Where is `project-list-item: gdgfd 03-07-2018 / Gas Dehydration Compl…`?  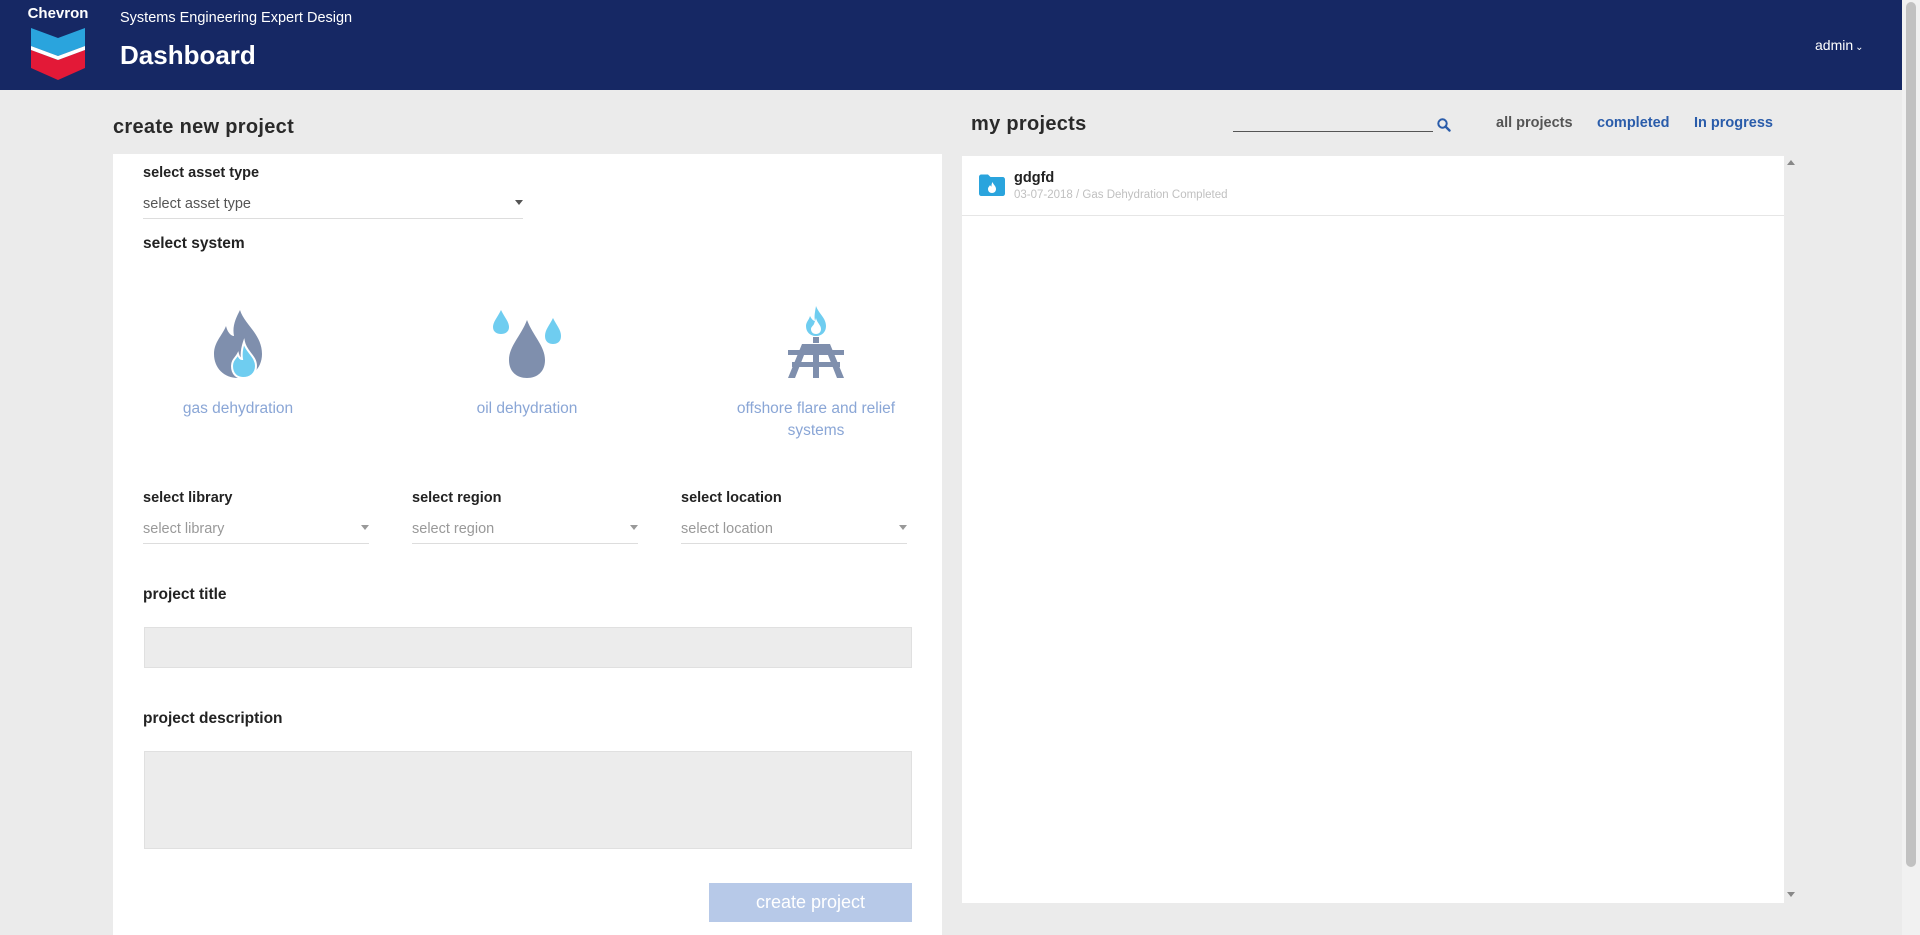
project-list-item: gdgfd 03-07-2018 / Gas Dehydration Compl… is located at coordinates (1373, 186).